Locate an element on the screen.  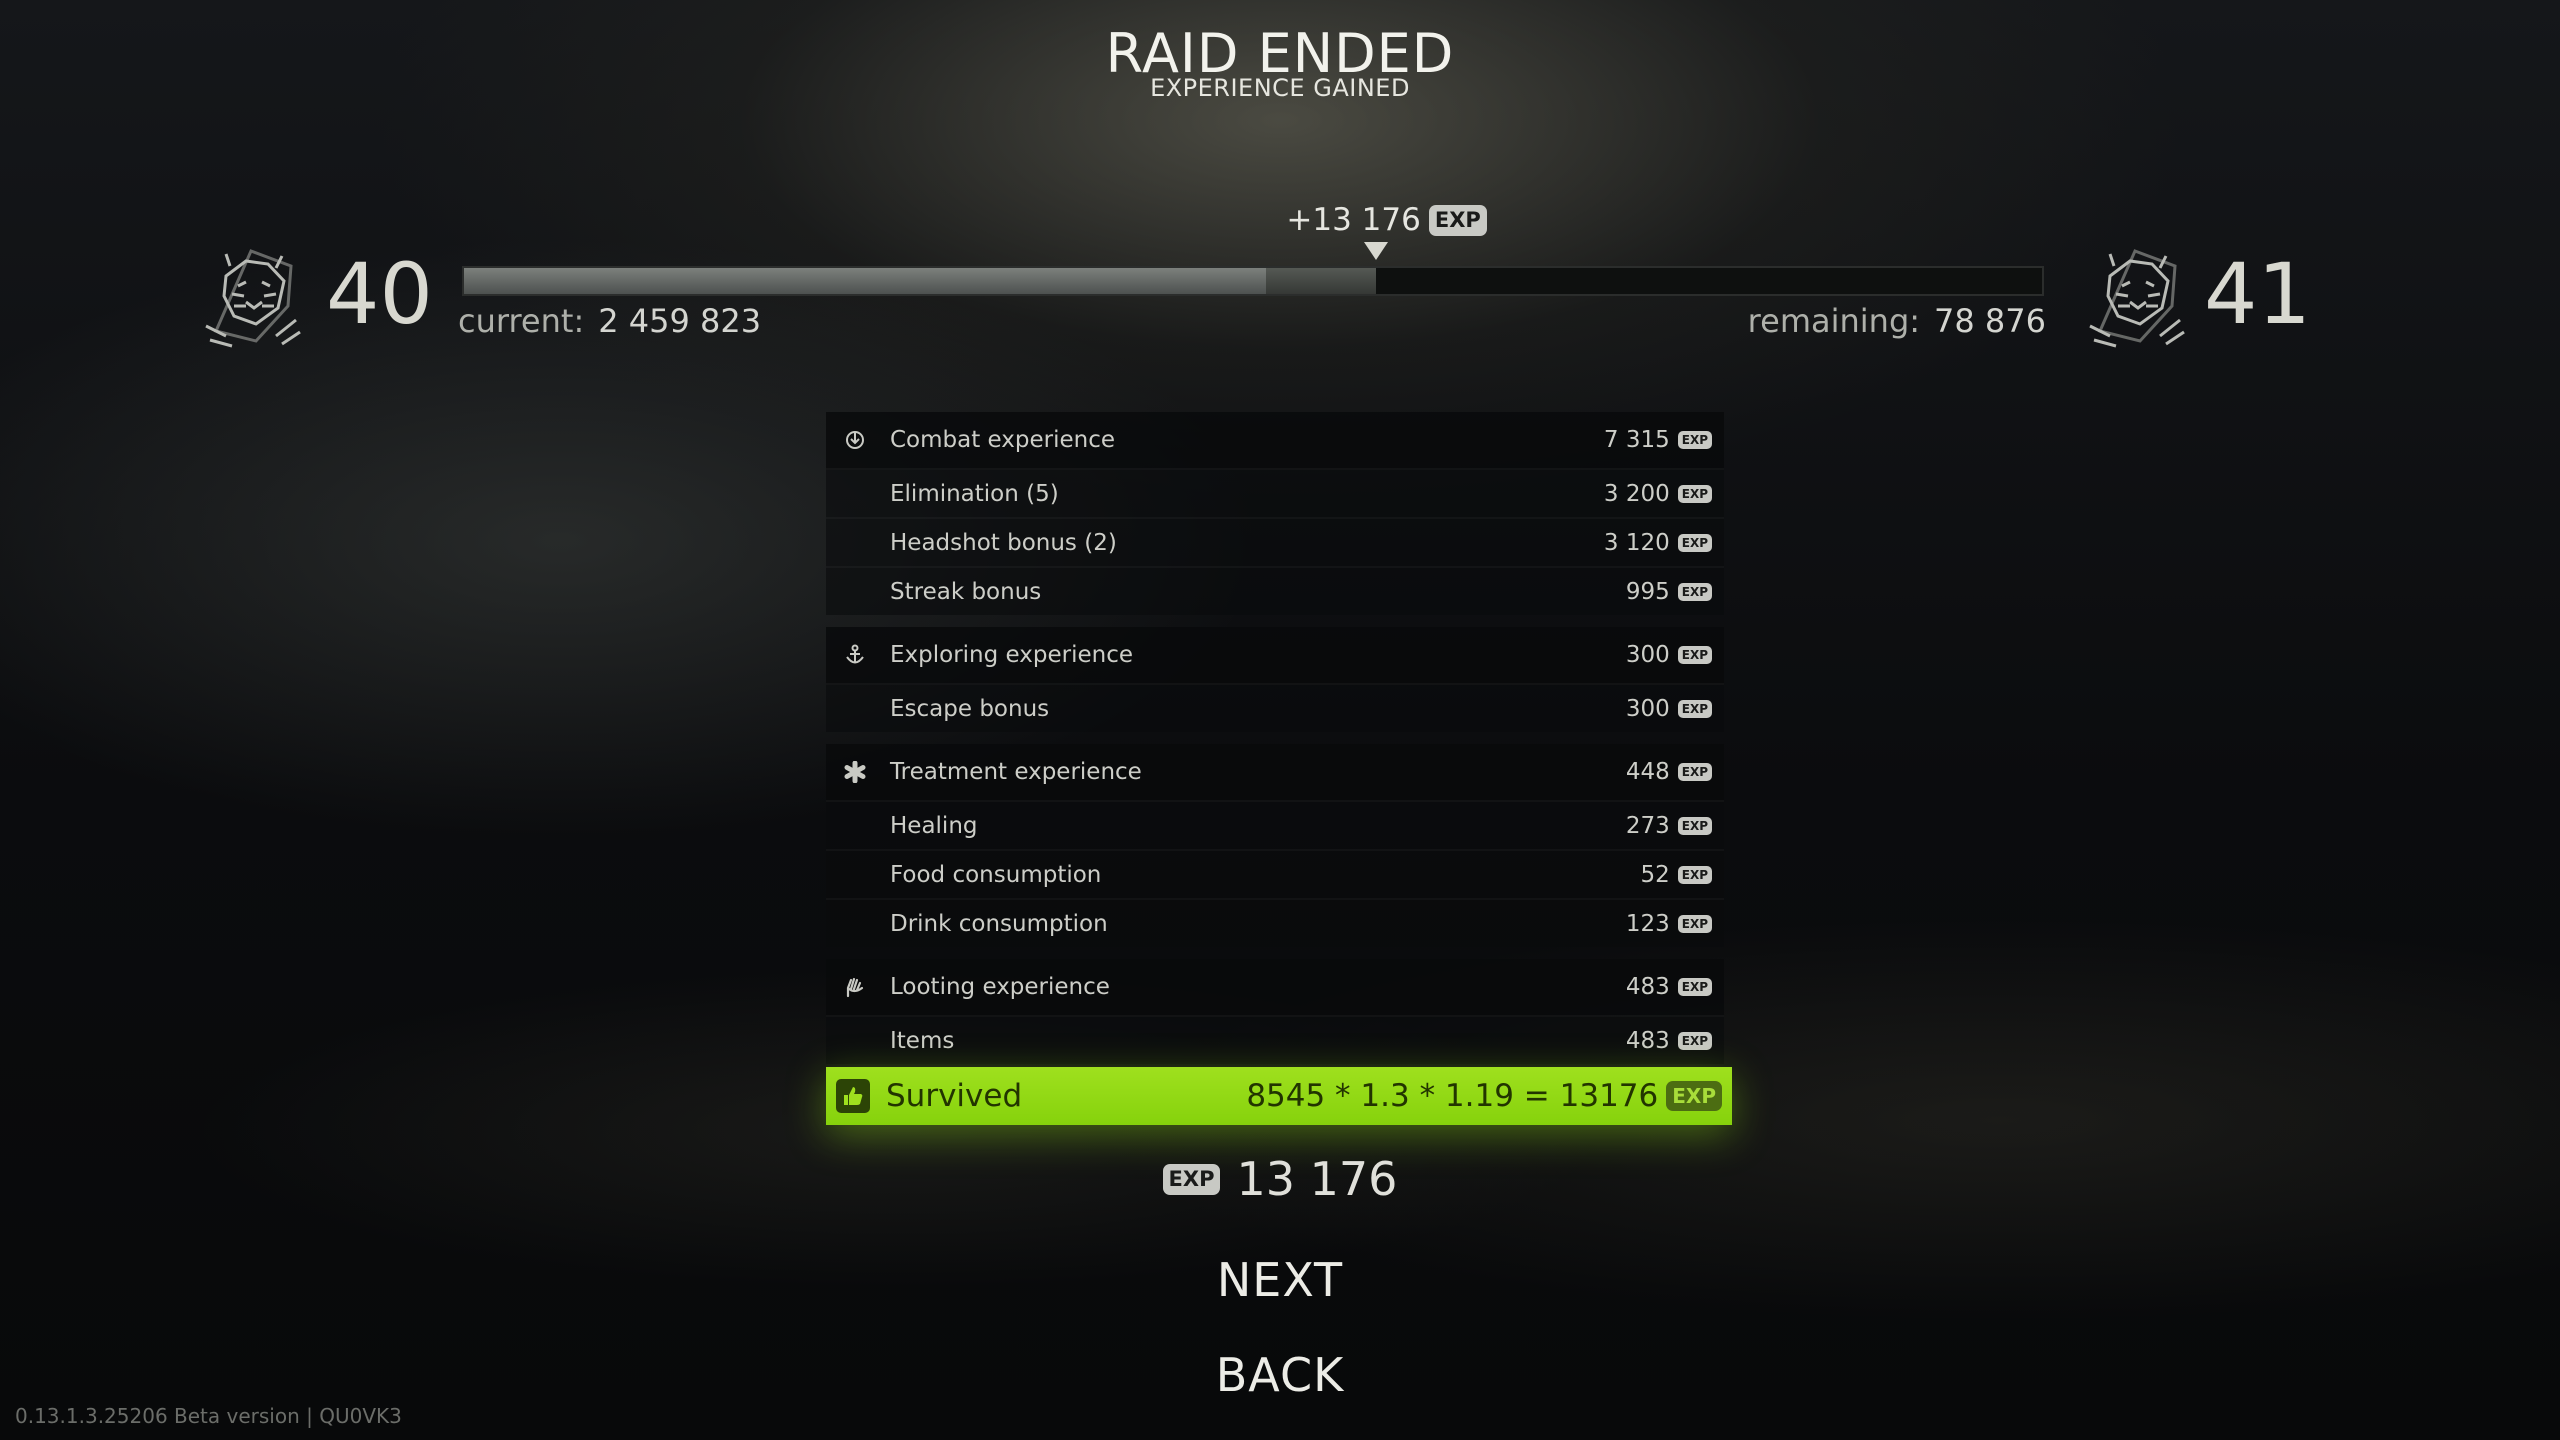
group-value: 448 EXP is located at coordinates (1669, 772).